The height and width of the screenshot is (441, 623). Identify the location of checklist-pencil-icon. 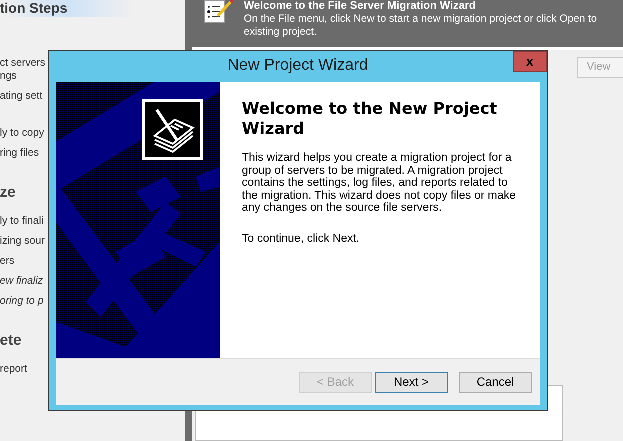
(219, 12).